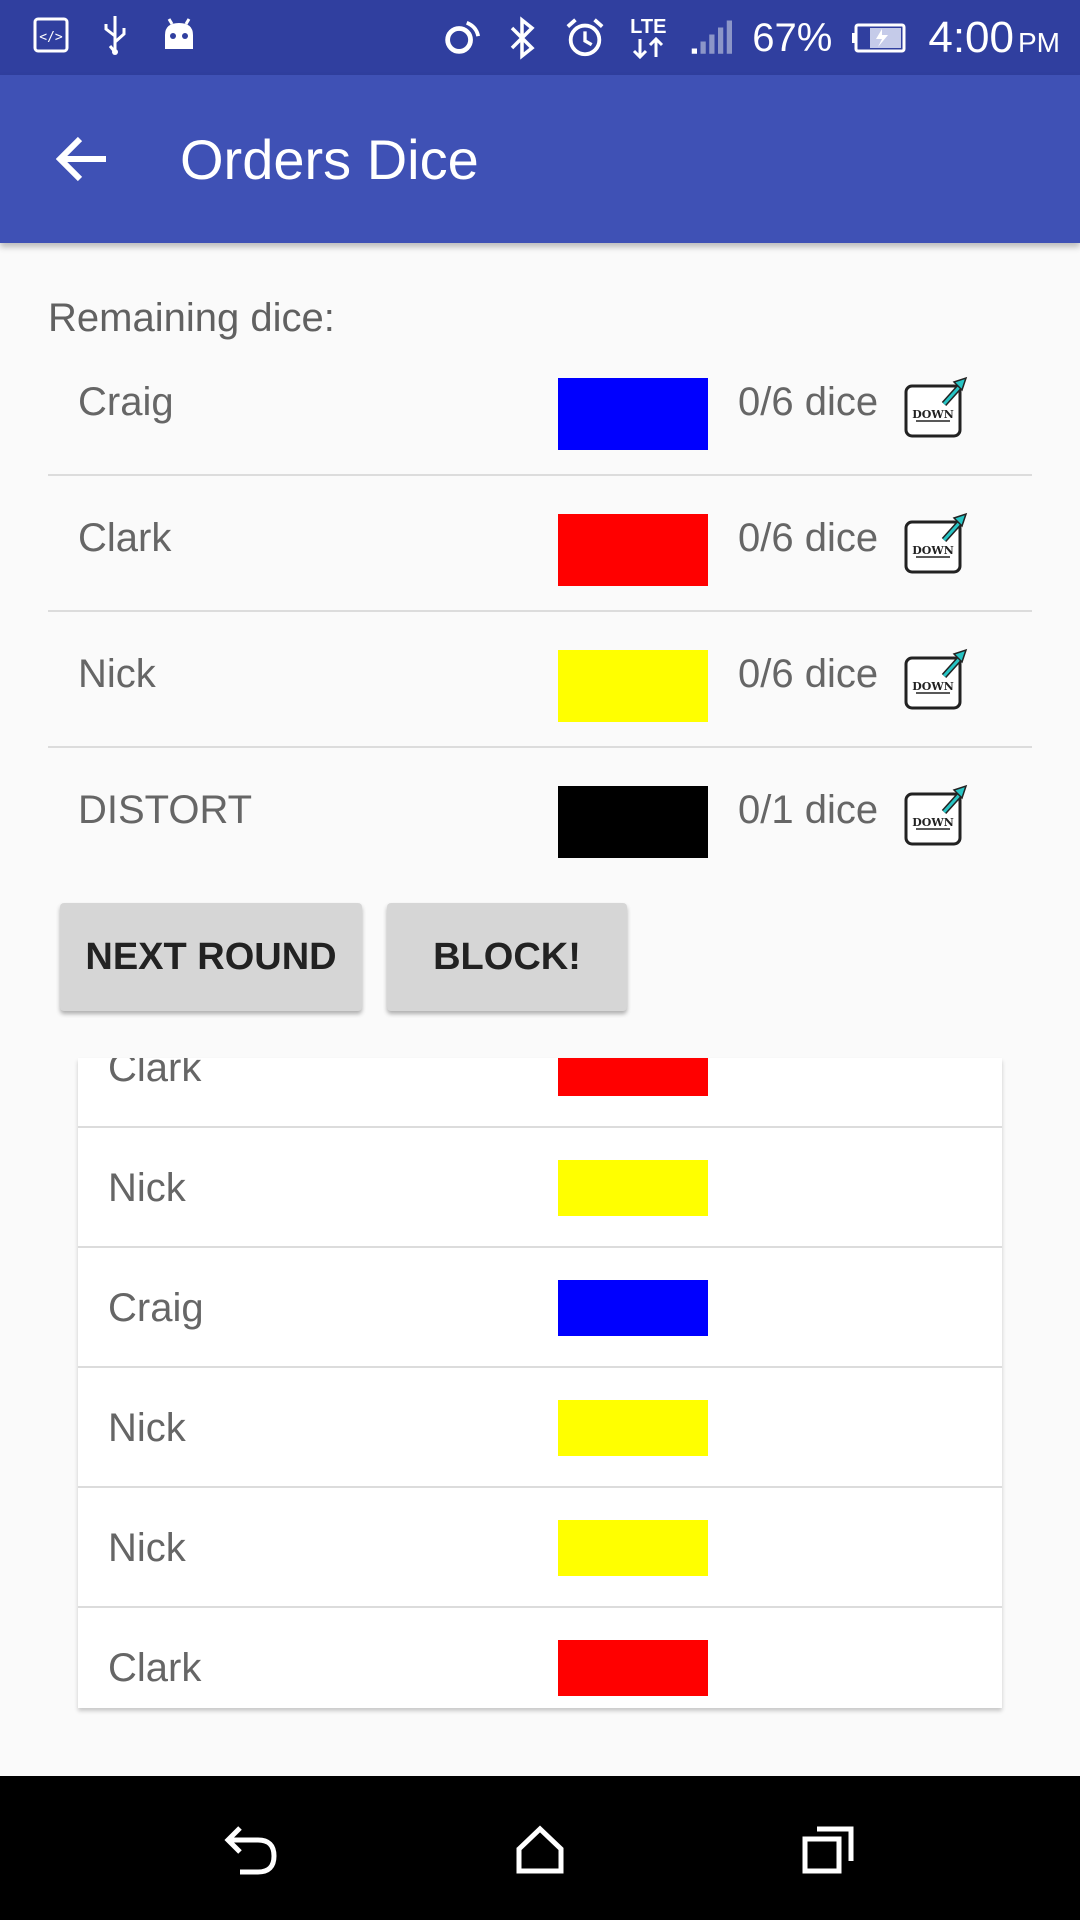 This screenshot has height=1920, width=1080. Describe the element at coordinates (191, 318) in the screenshot. I see `remaining-dice-label: Remaining dice:` at that location.